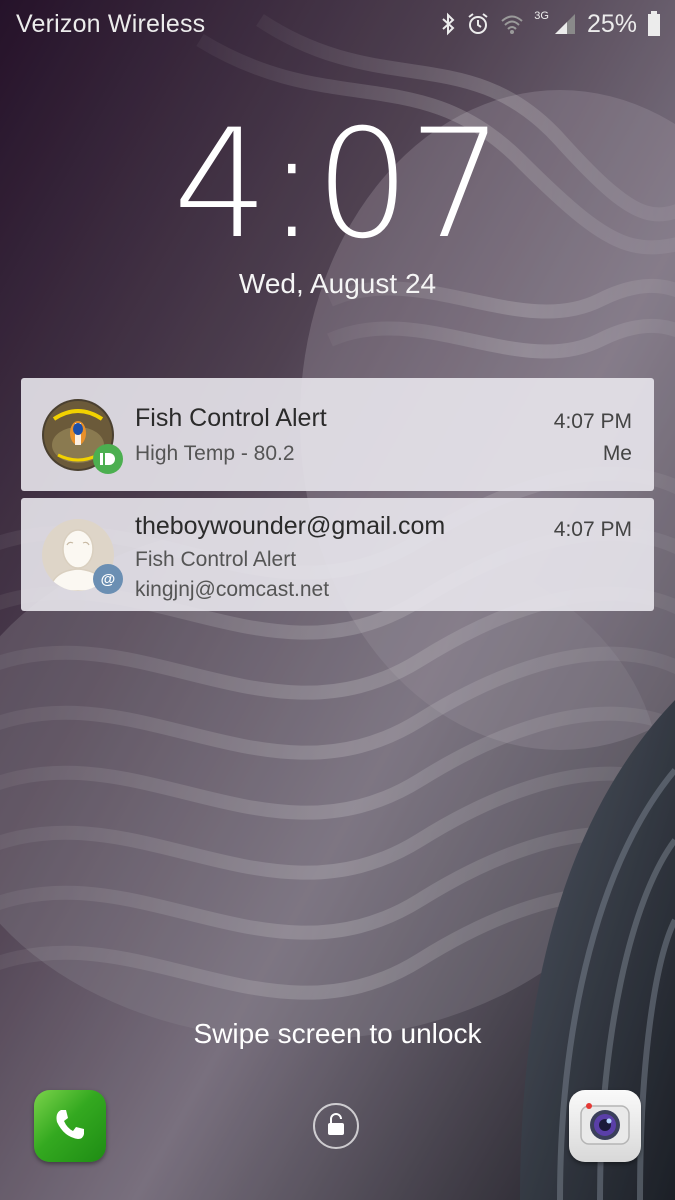 Image resolution: width=675 pixels, height=1200 pixels. Describe the element at coordinates (512, 24) in the screenshot. I see `wifi-icon` at that location.